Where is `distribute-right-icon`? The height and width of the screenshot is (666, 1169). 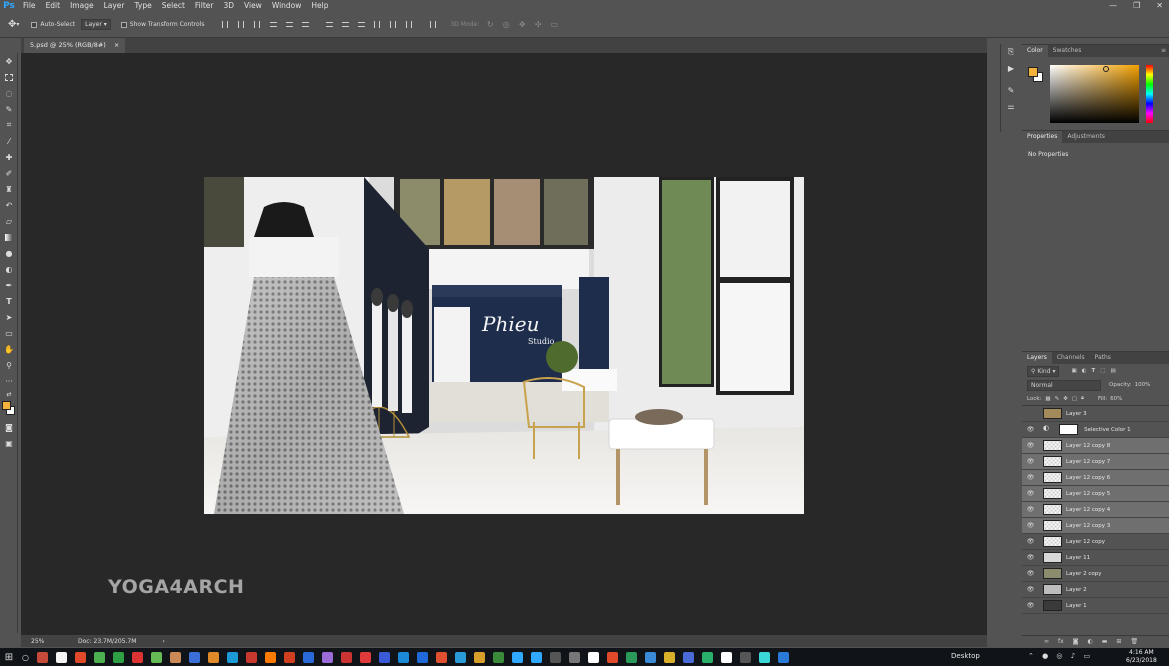 distribute-right-icon is located at coordinates (409, 25).